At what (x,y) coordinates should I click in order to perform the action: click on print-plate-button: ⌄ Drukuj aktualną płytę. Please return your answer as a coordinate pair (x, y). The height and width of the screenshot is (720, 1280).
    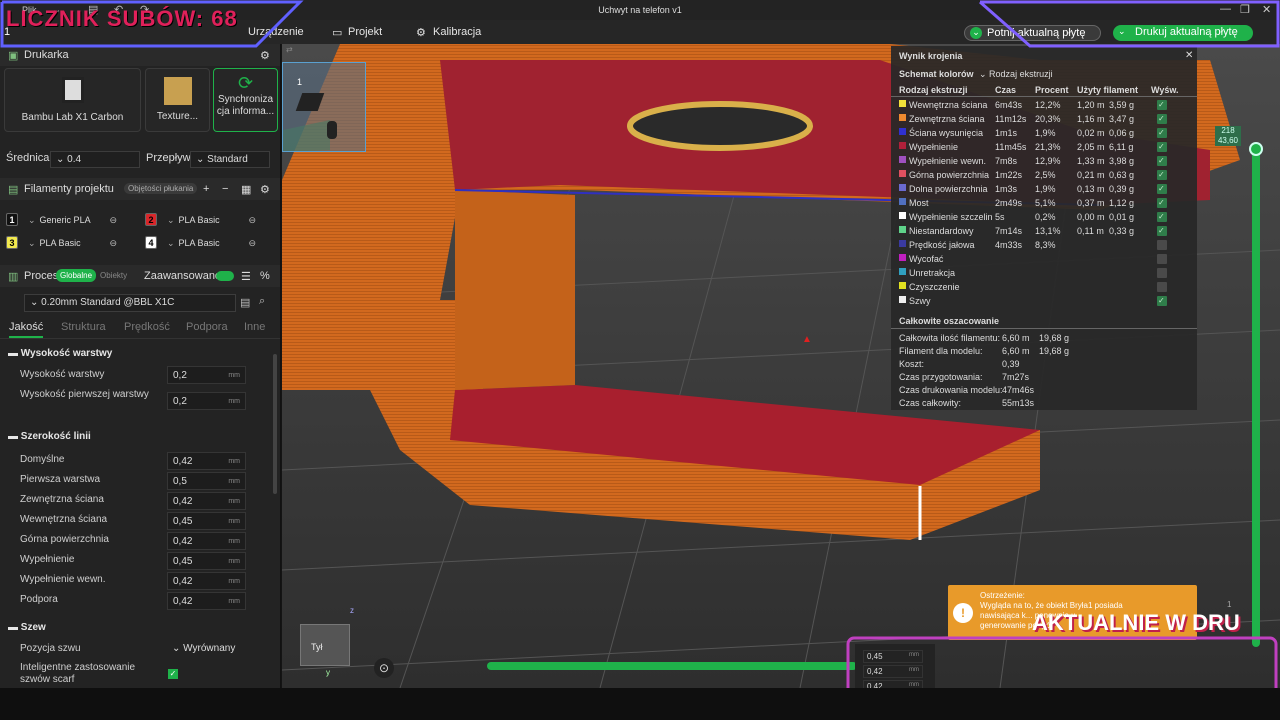
    Looking at the image, I should click on (1183, 33).